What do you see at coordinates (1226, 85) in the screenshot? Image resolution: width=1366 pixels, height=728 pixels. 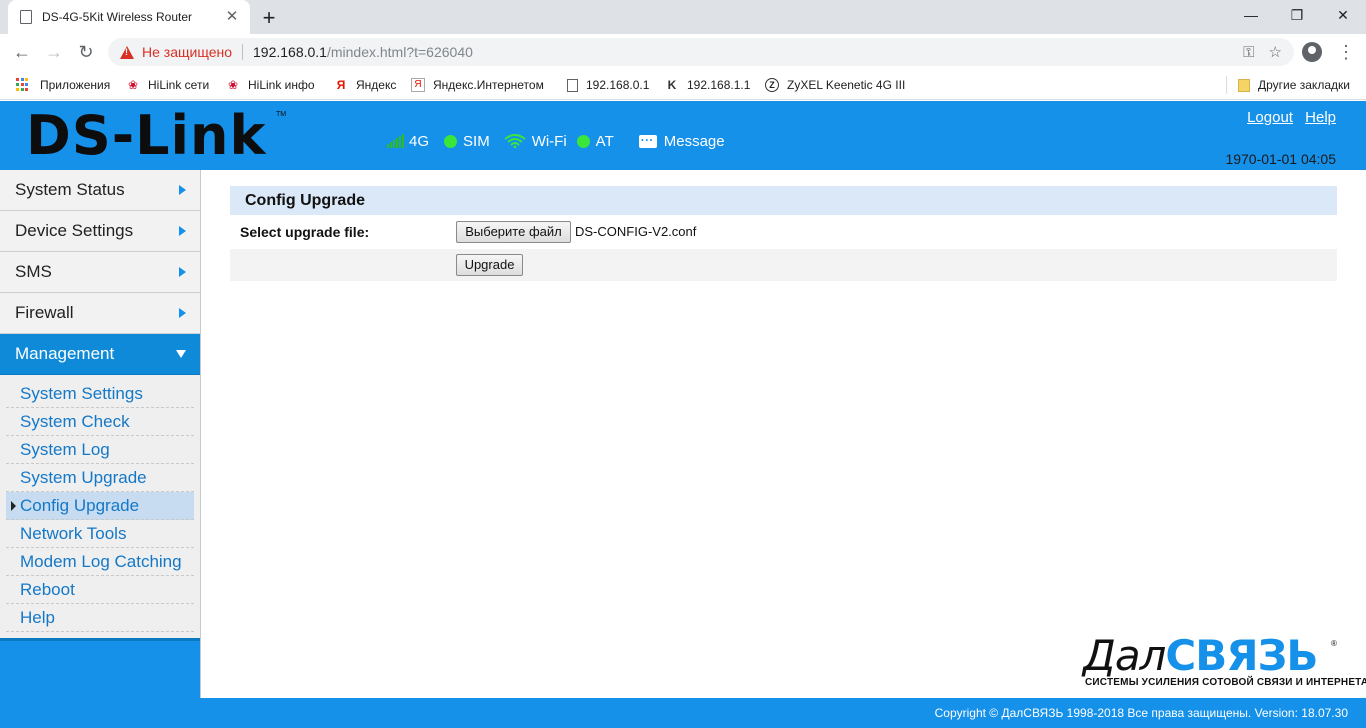 I see `bookmarks-divider` at bounding box center [1226, 85].